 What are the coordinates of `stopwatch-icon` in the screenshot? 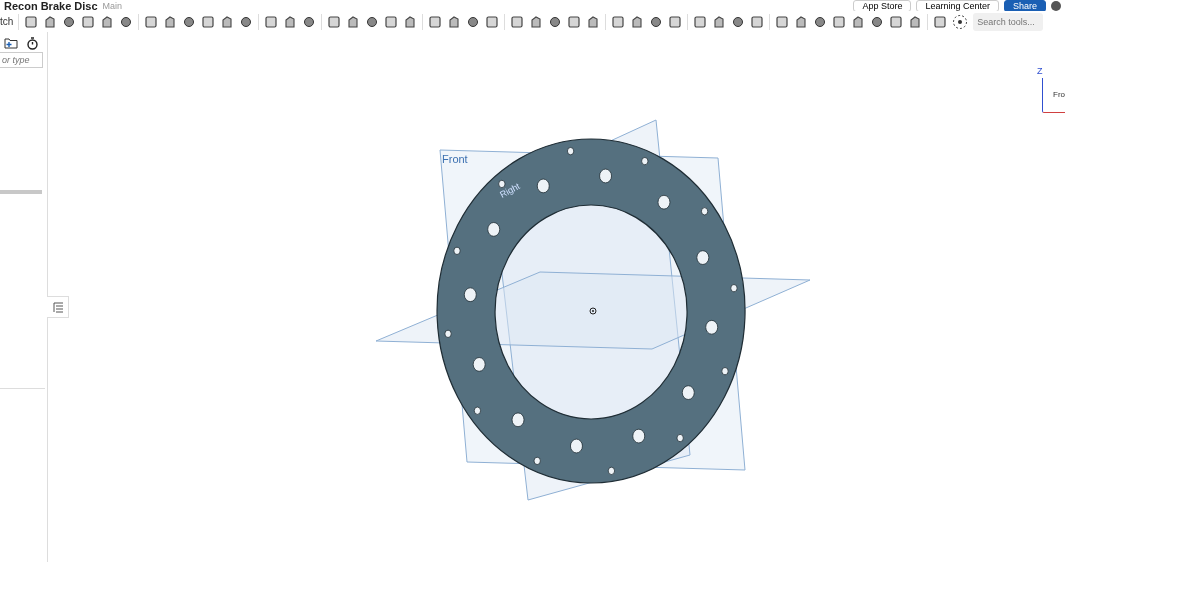 It's located at (32, 43).